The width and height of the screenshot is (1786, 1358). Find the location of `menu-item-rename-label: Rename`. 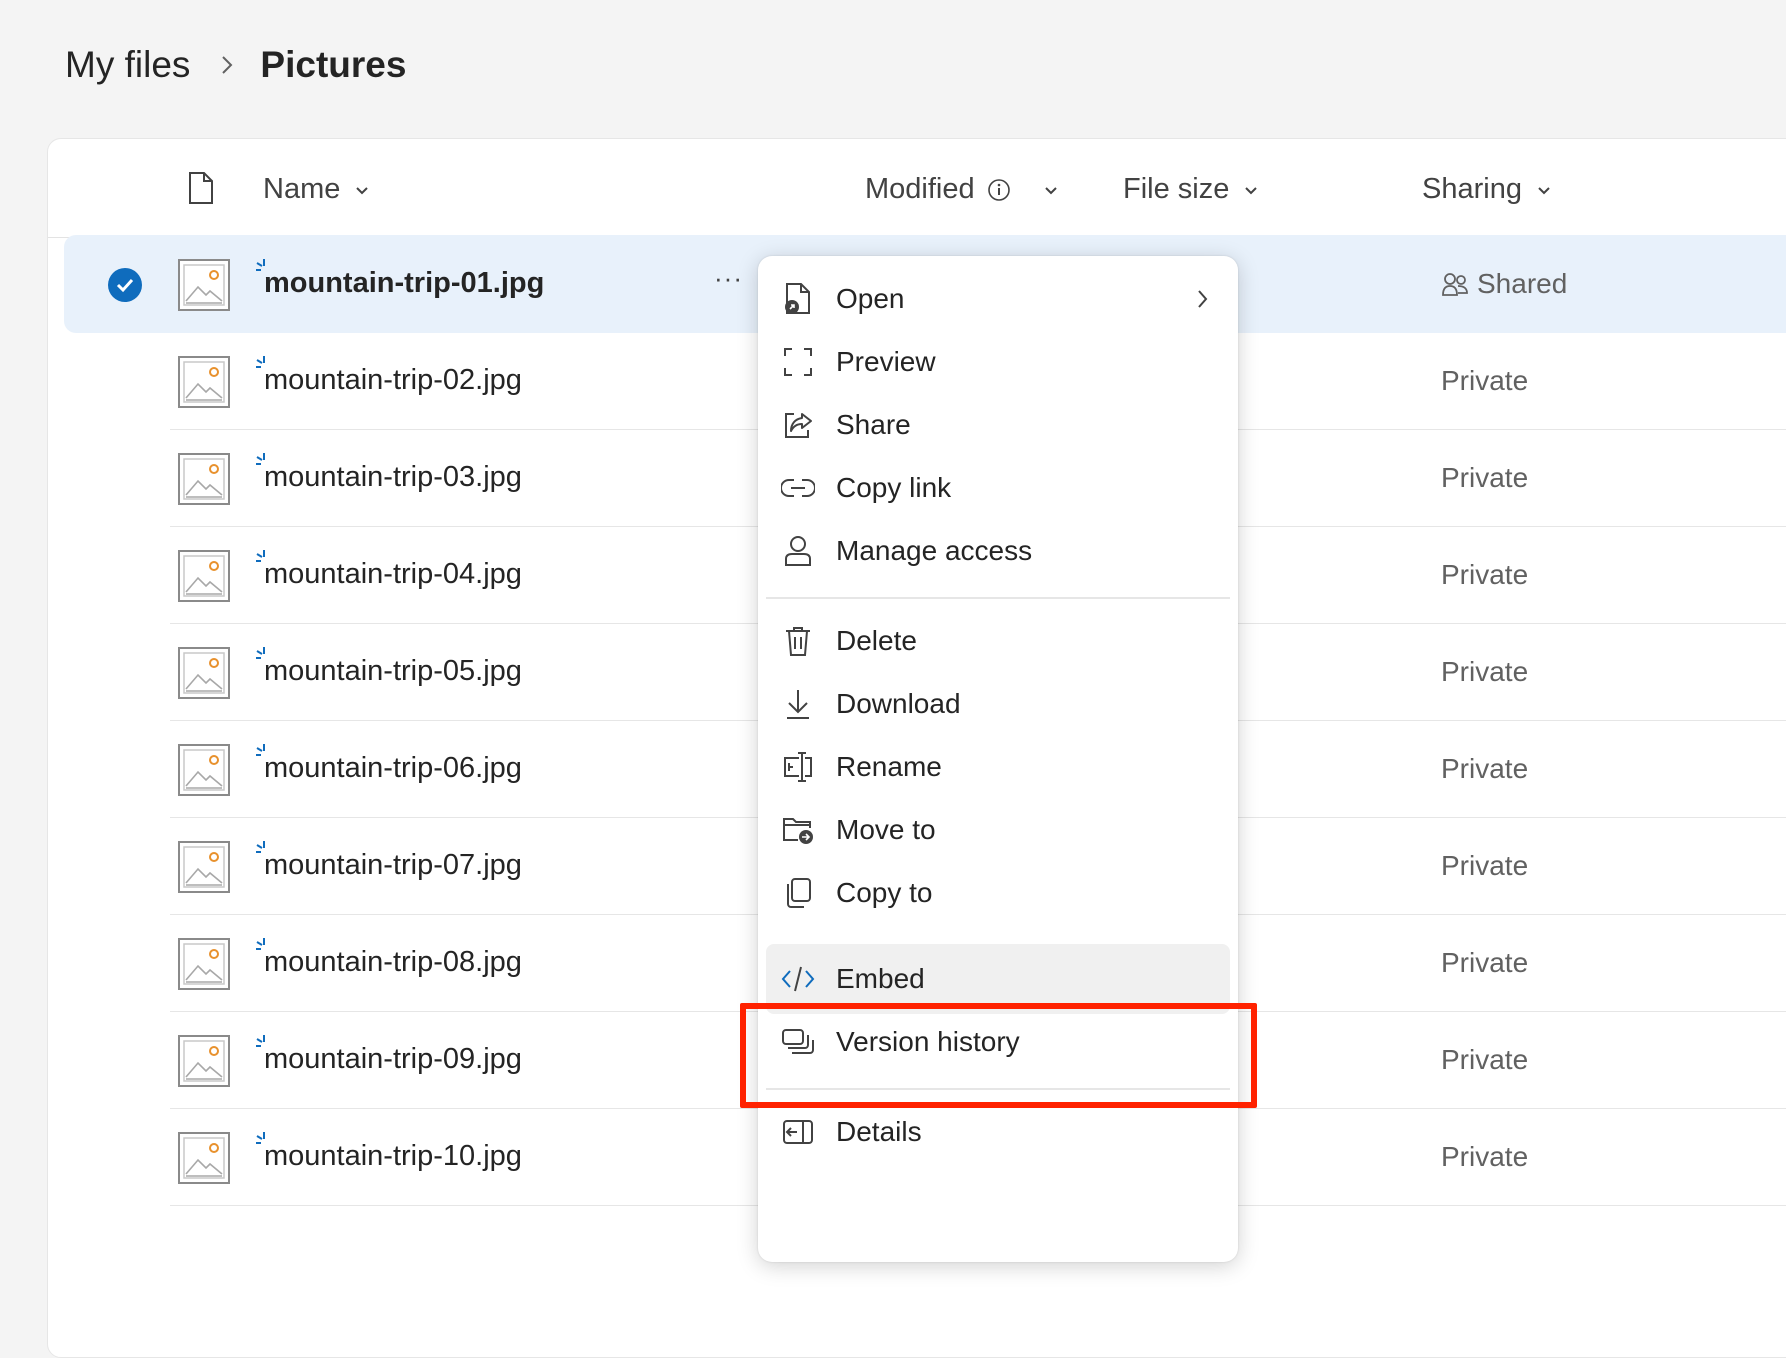

menu-item-rename-label: Rename is located at coordinates (889, 766).